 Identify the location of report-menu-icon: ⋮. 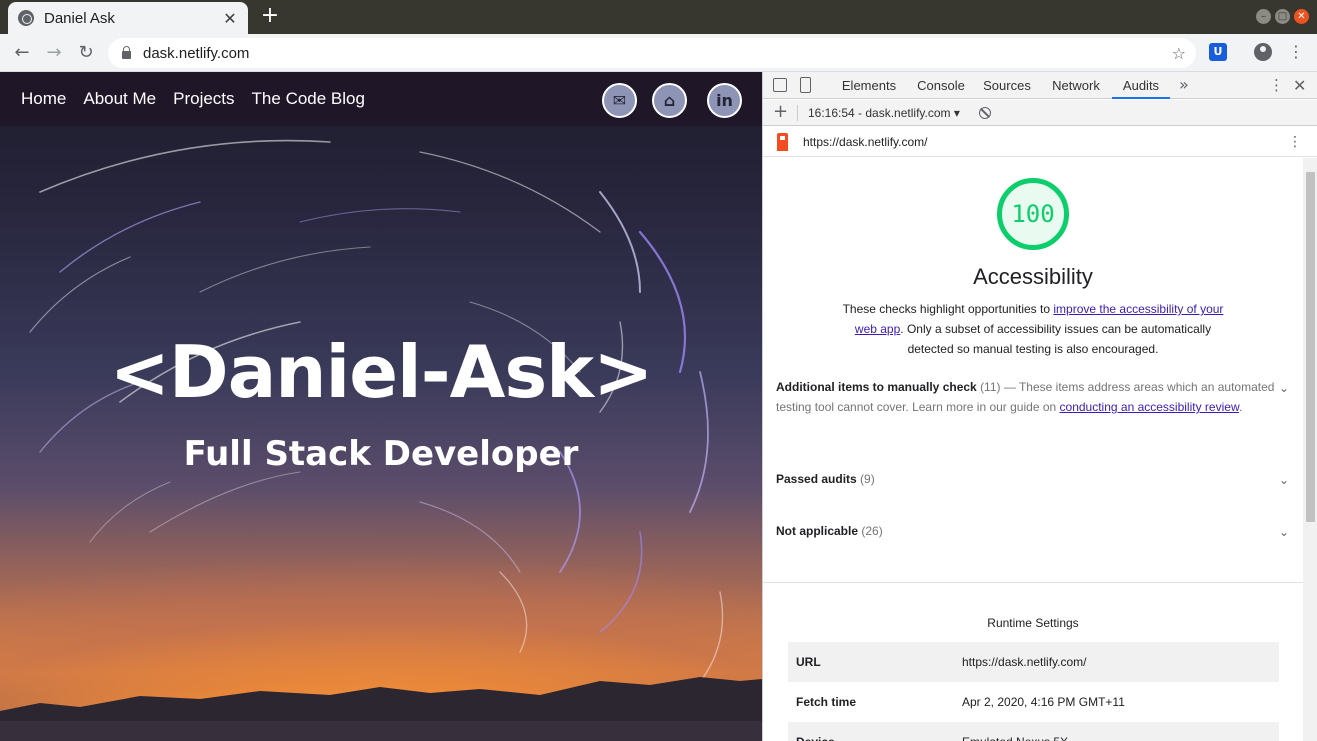
(1295, 142).